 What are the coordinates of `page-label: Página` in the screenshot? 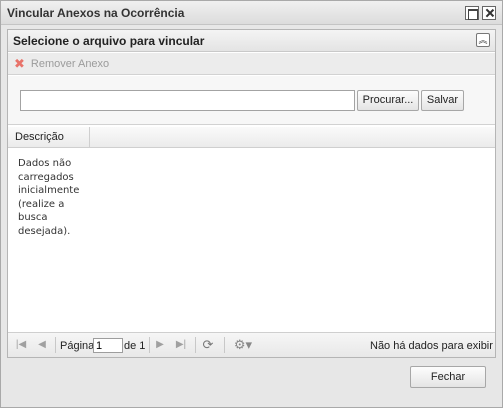 It's located at (77, 346).